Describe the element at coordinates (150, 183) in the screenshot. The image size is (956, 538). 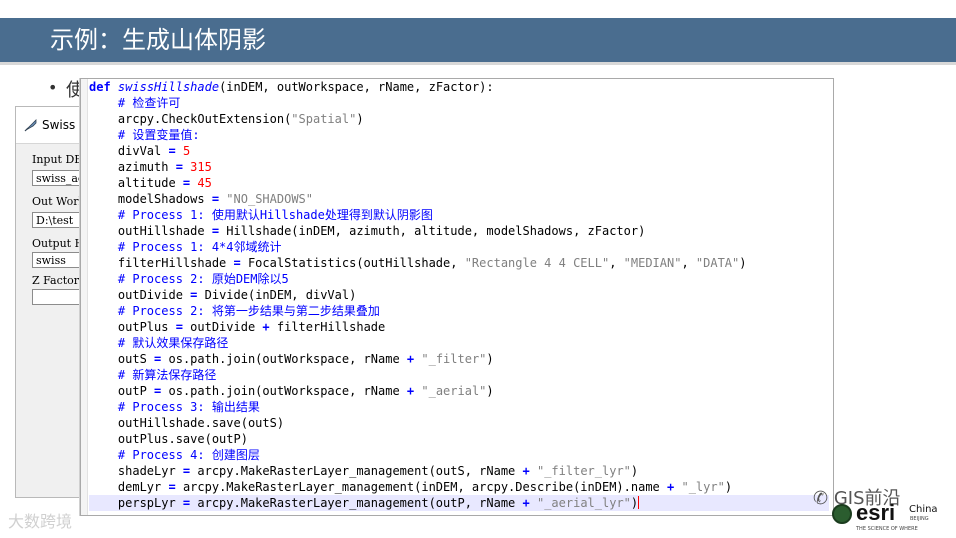
I see `code-line: altitude = 45` at that location.